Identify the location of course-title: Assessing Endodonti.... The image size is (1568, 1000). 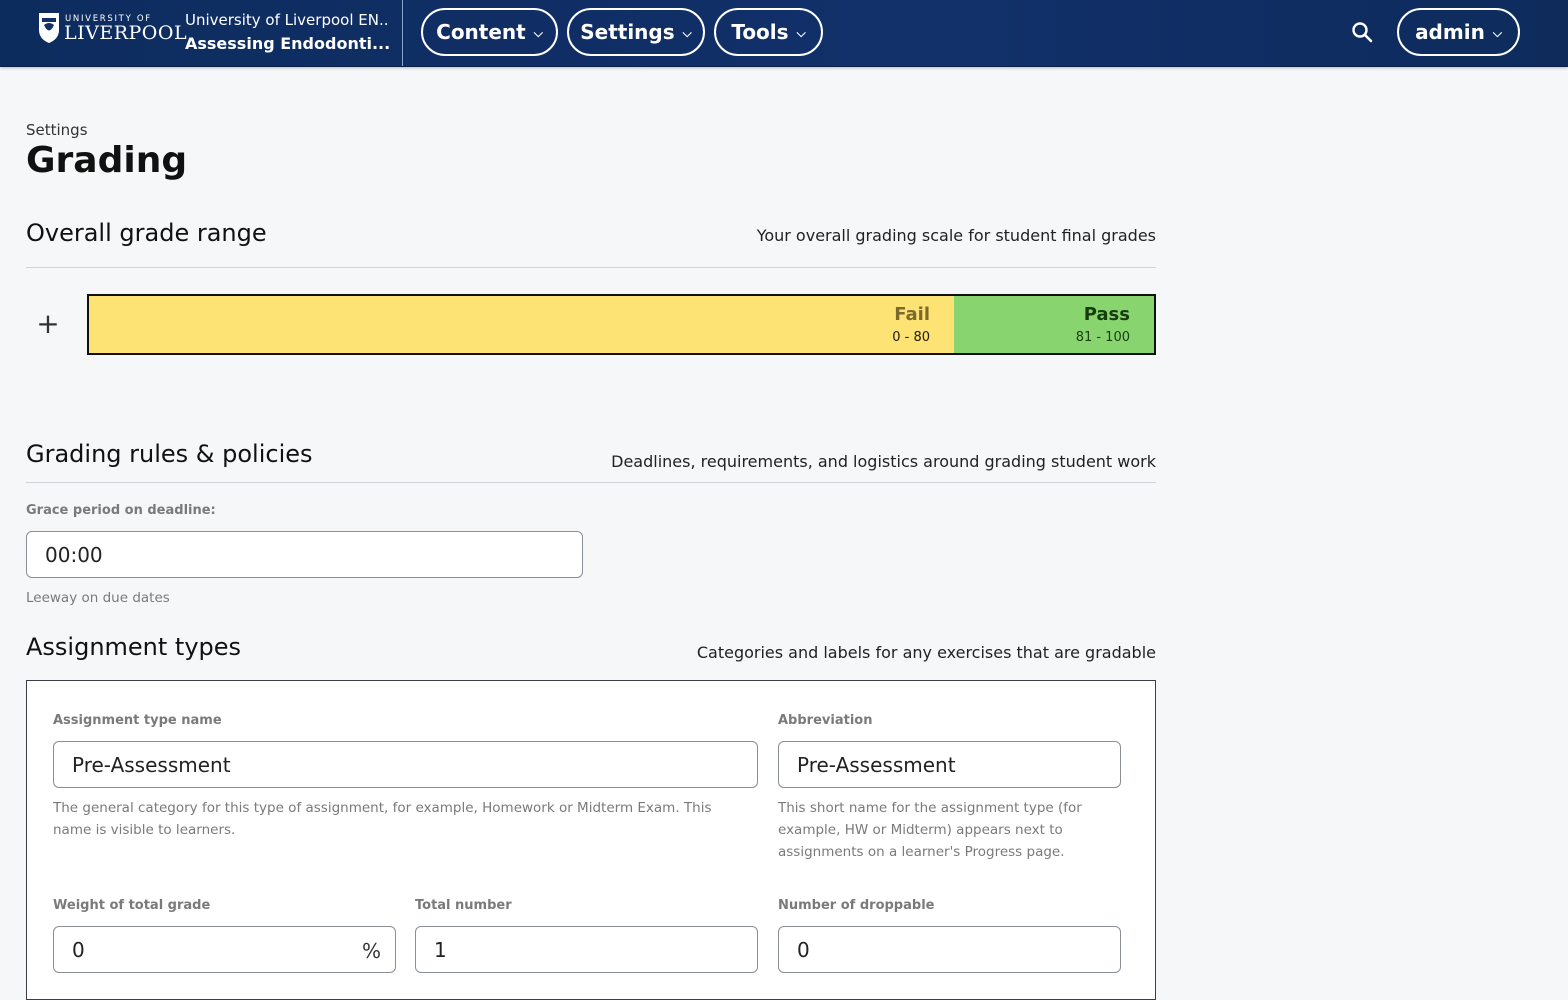
(287, 43).